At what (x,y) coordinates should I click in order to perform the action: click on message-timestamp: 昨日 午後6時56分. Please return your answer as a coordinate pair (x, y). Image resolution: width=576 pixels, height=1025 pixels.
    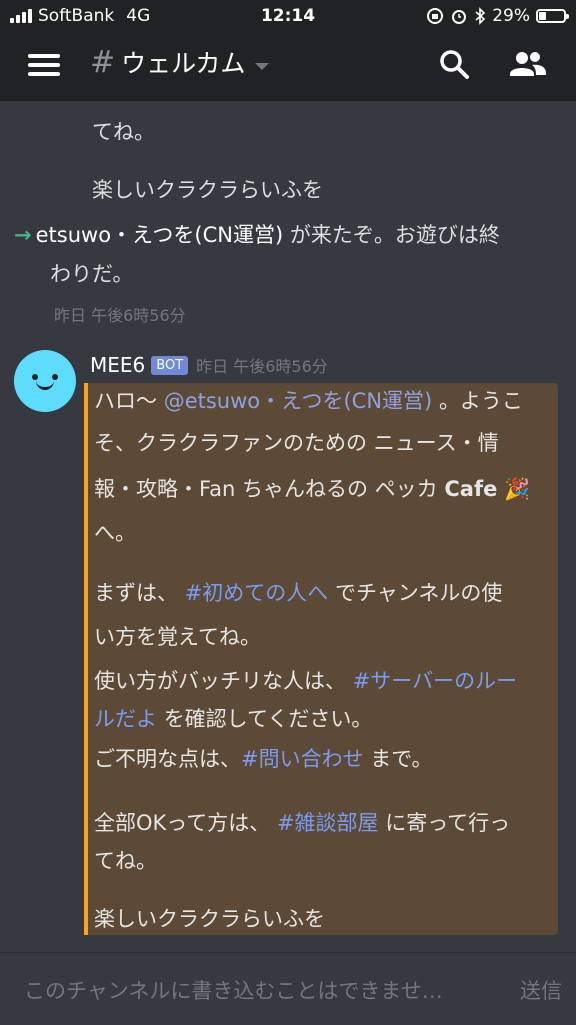
    Looking at the image, I should click on (262, 366).